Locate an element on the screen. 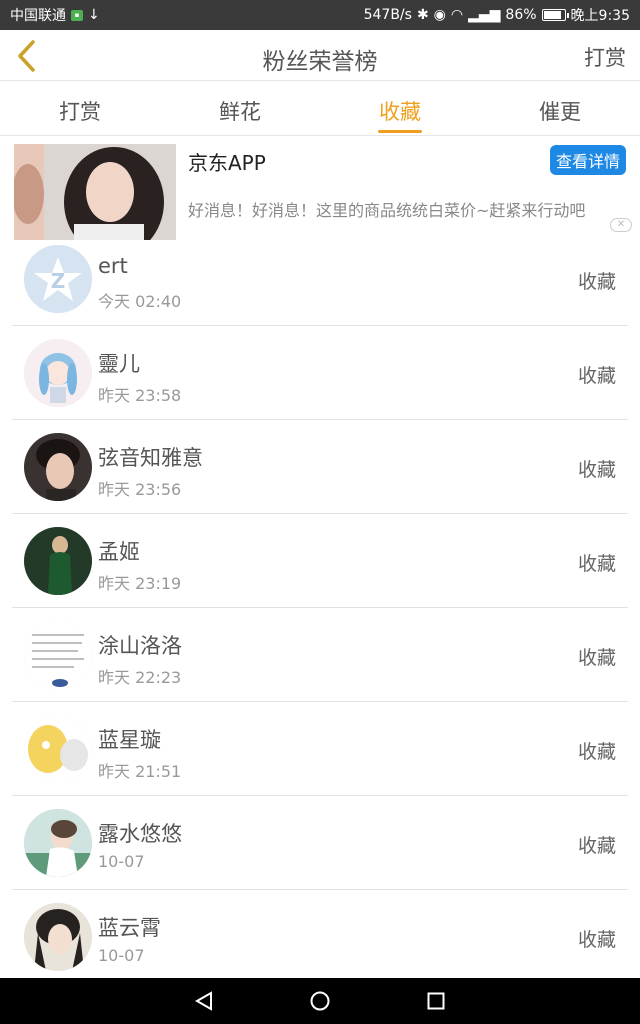 The image size is (640, 1024). list-item: 涂山洛洛 昨天 22:23 收藏 is located at coordinates (320, 655).